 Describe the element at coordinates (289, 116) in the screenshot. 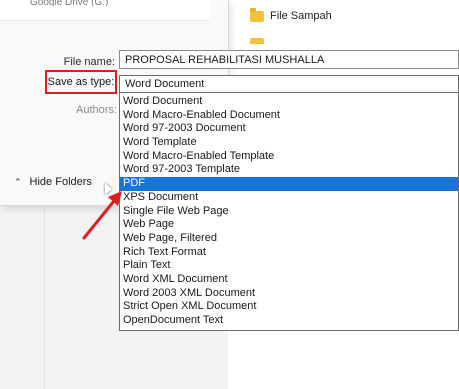

I see `dropdown-option: Word Macro-Enabled Document` at that location.